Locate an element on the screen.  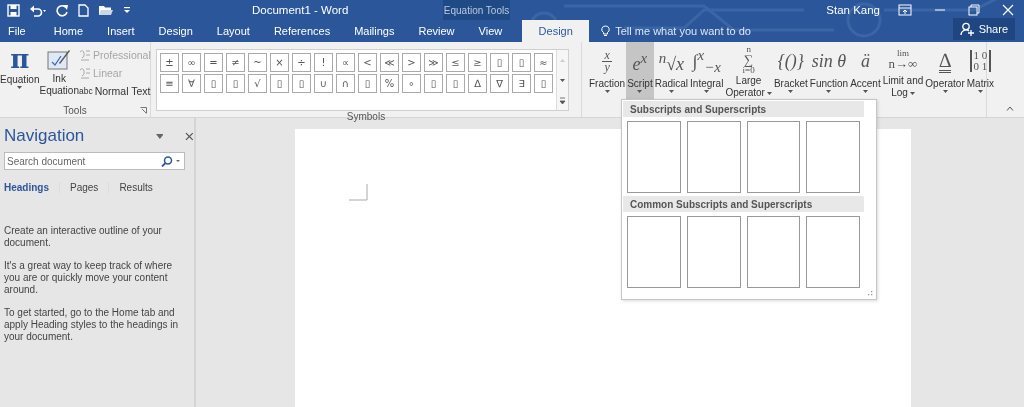
ribbon-tab: Home is located at coordinates (68, 31).